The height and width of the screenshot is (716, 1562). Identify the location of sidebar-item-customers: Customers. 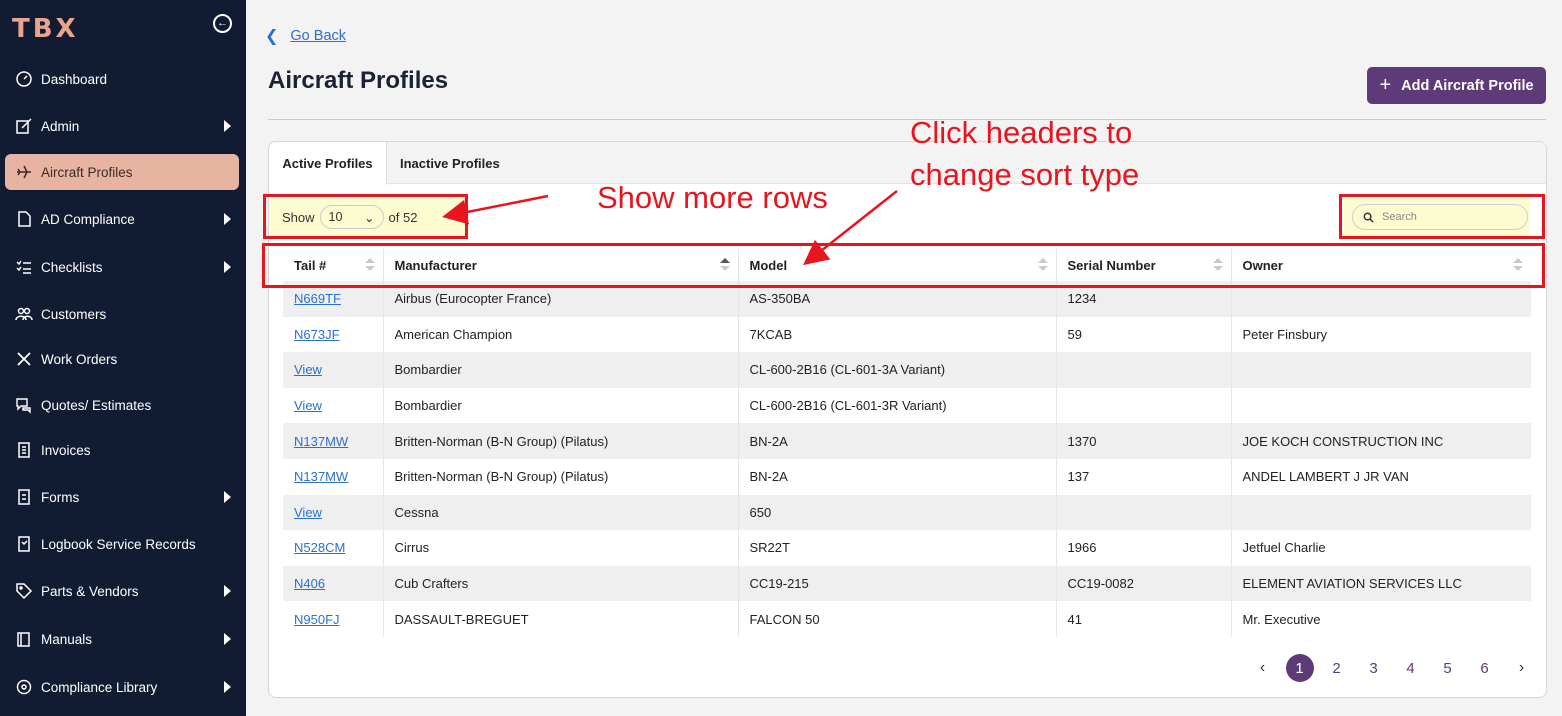
(122, 314).